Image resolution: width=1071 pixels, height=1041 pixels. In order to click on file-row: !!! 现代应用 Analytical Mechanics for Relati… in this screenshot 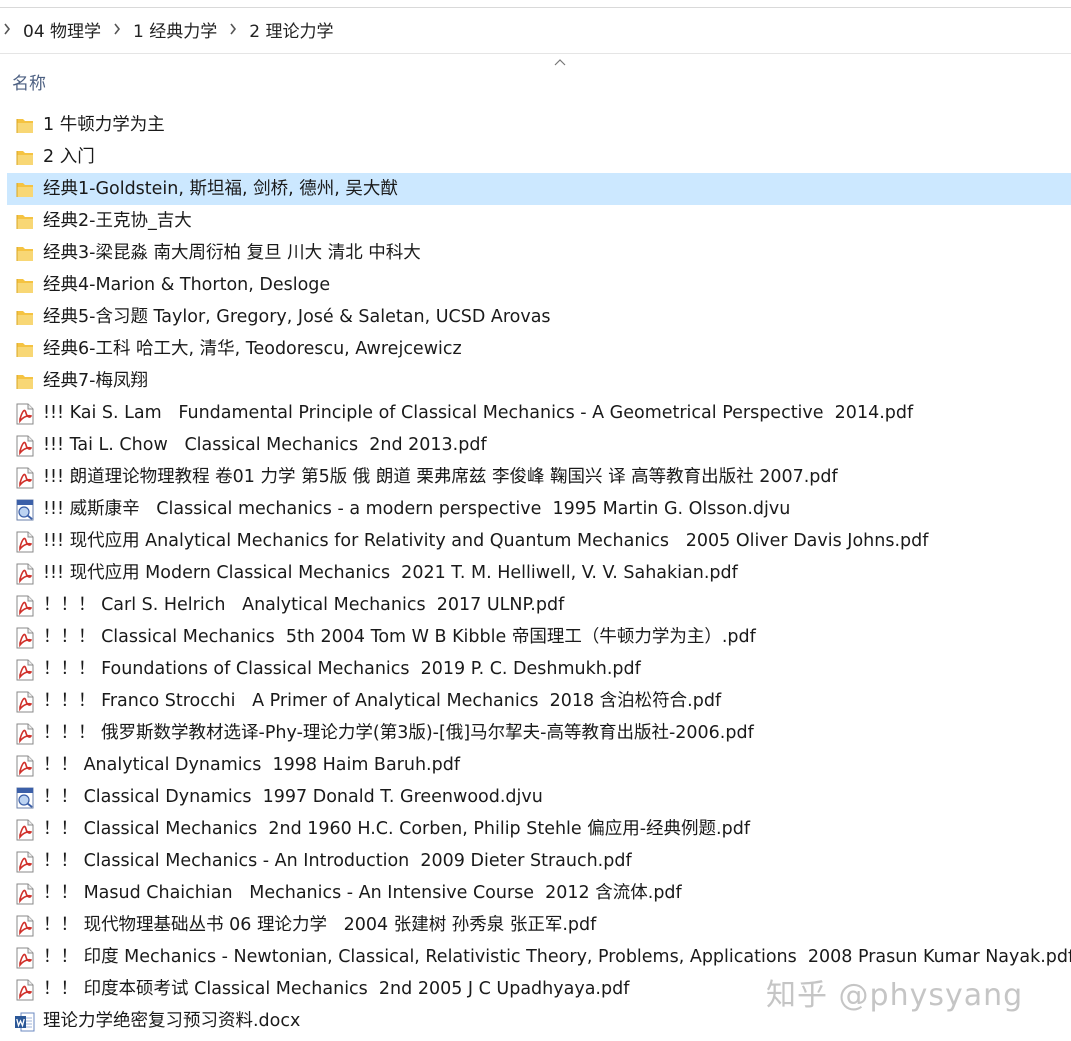, I will do `click(539, 541)`.